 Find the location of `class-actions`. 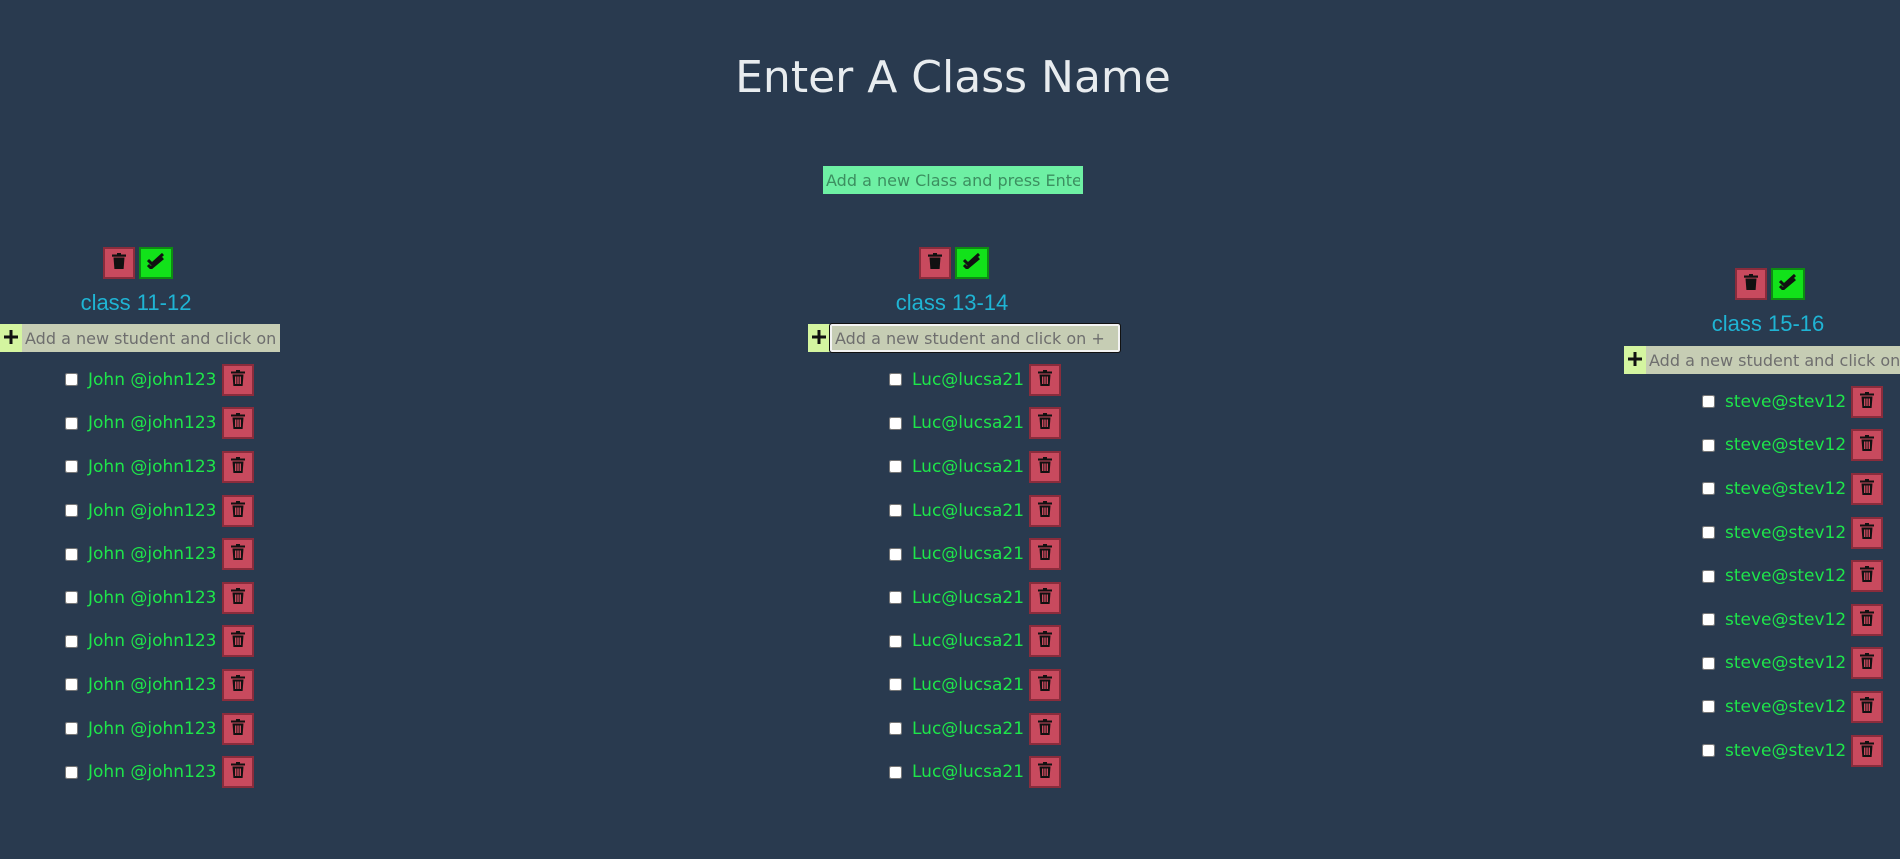

class-actions is located at coordinates (138, 263).